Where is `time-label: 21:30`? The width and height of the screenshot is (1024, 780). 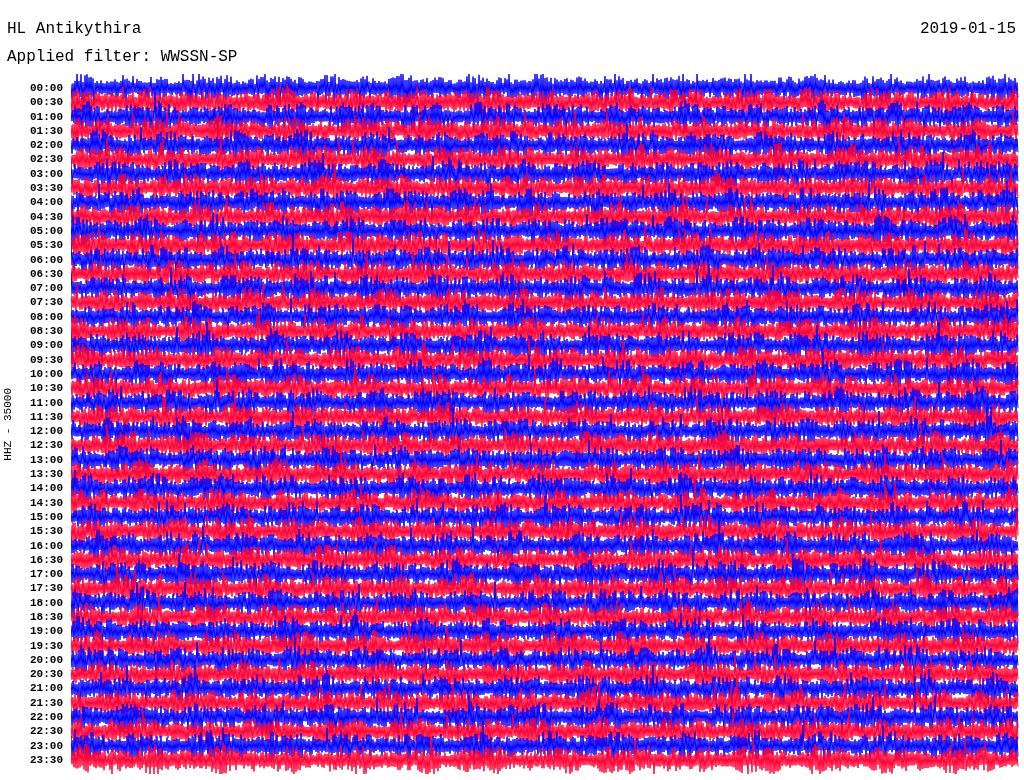 time-label: 21:30 is located at coordinates (46, 703).